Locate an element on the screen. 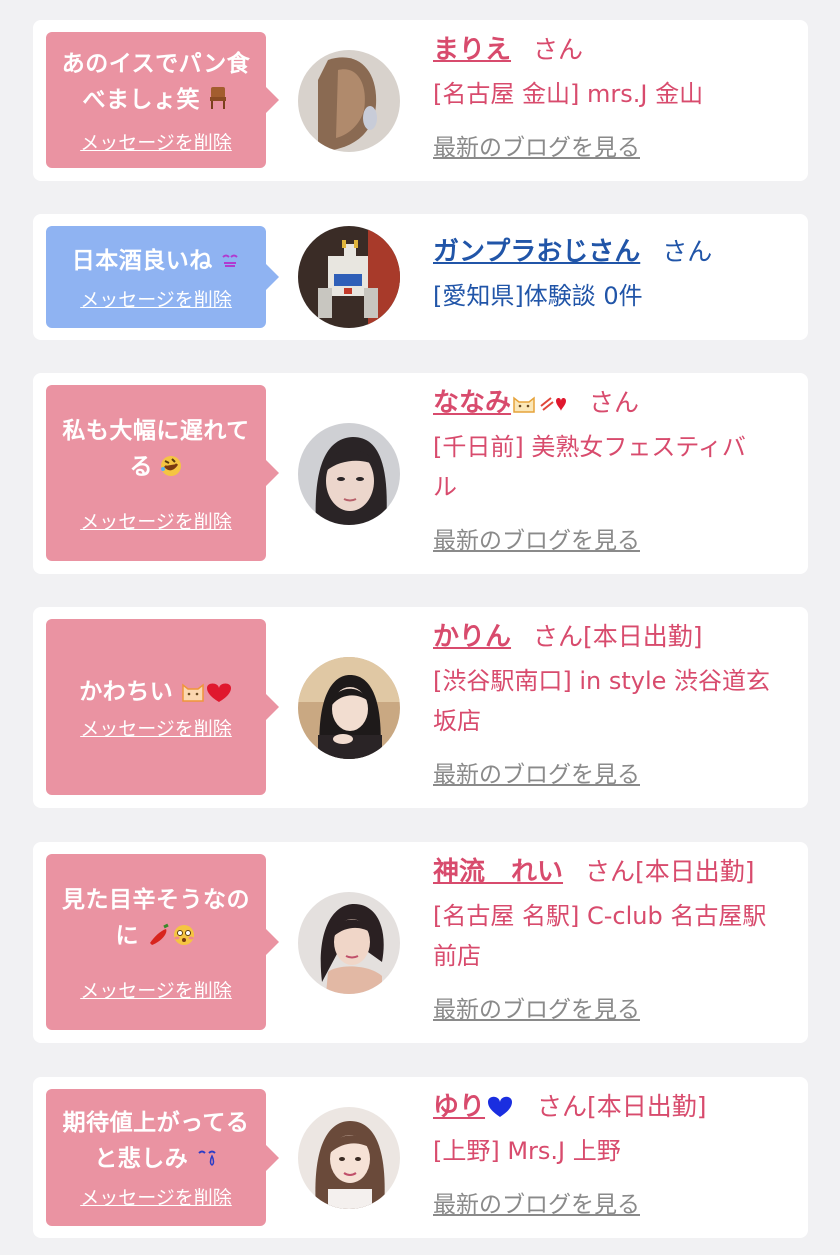 This screenshot has height=1255, width=840. profile-name-link: まりえ is located at coordinates (472, 50).